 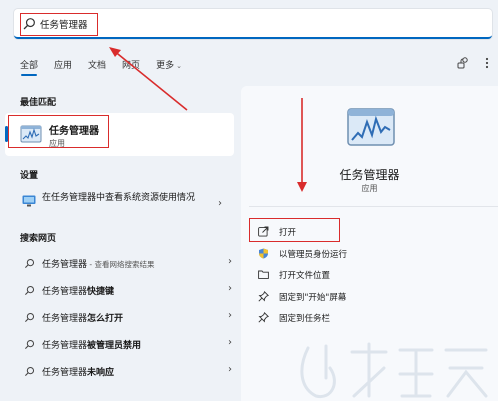 I want to click on annotation-arrows, so click(x=208, y=119).